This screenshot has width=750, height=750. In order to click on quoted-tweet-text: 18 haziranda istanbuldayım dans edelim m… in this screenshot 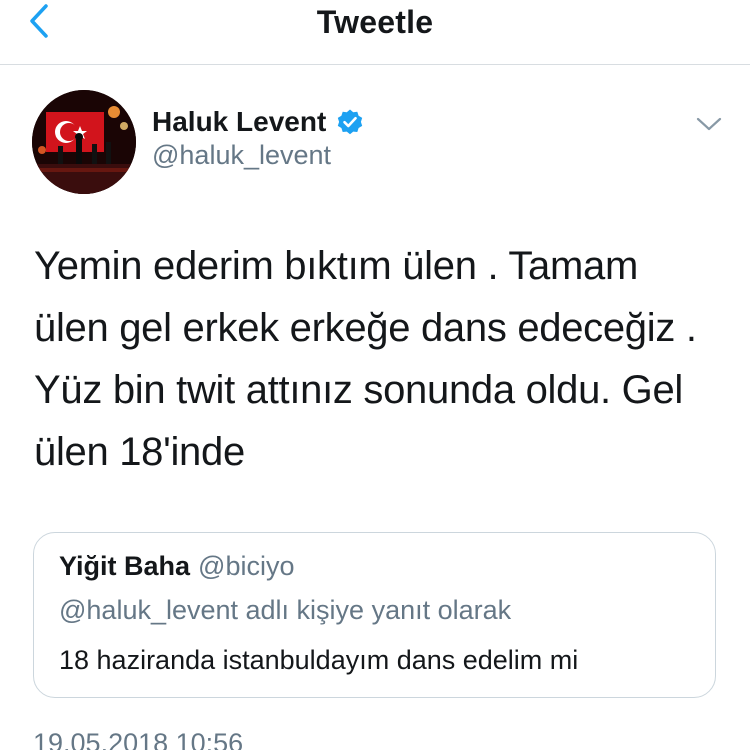, I will do `click(319, 660)`.